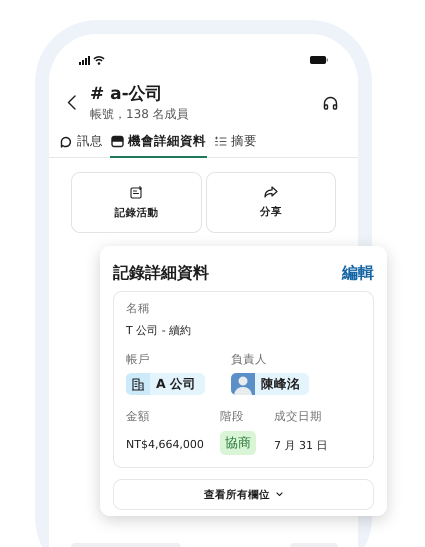 The image size is (425, 547). I want to click on chip-label: 陳峰洺, so click(280, 384).